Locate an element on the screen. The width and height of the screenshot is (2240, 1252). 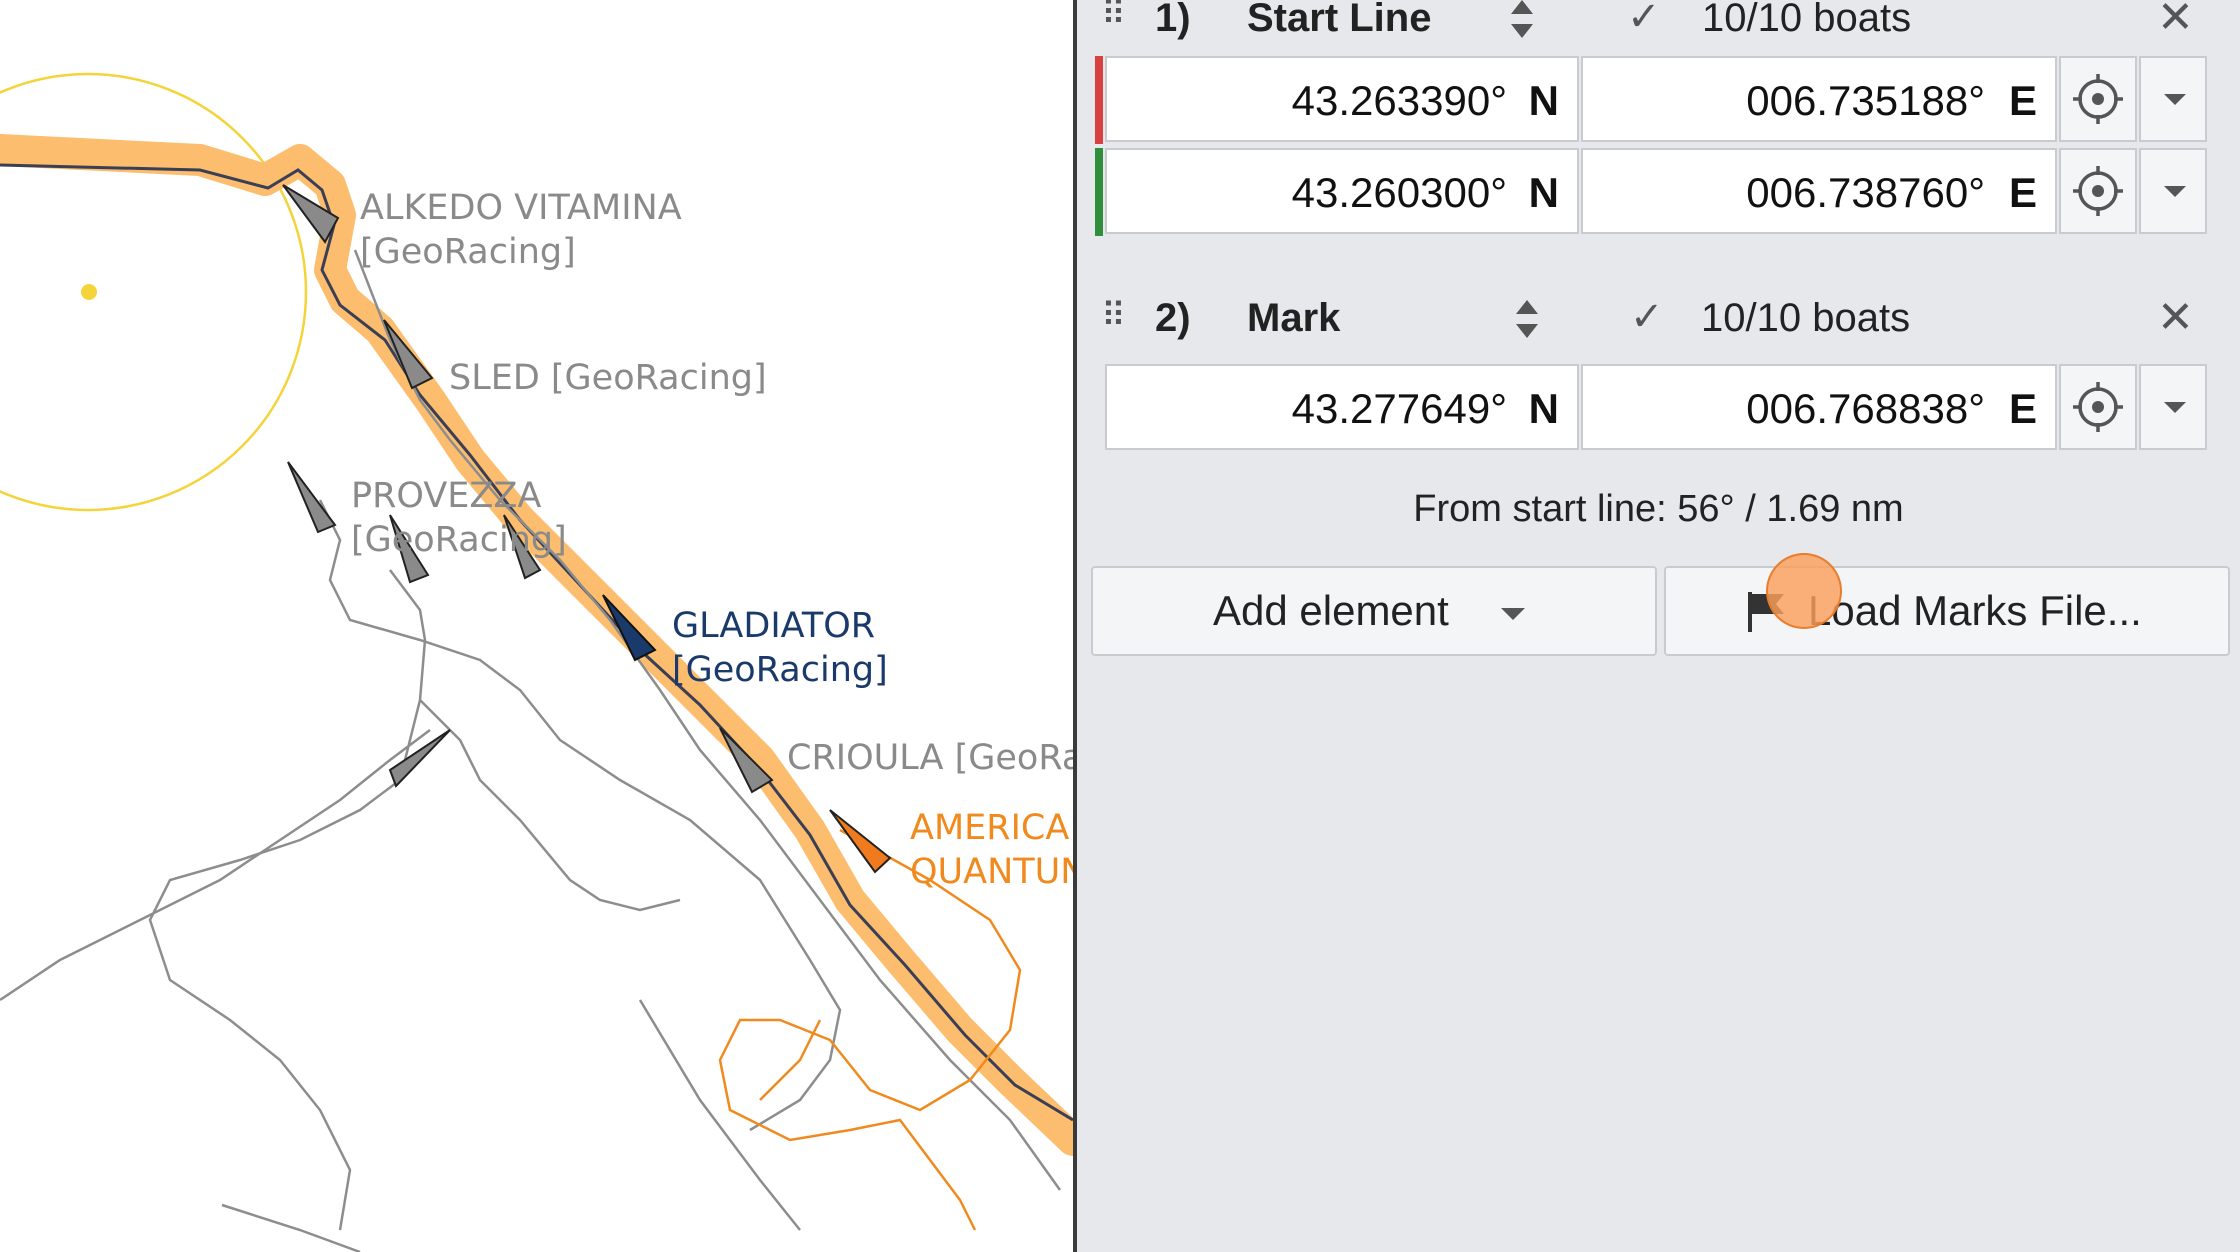
boat-label-sled: SLED [GeoRacing] is located at coordinates (608, 378).